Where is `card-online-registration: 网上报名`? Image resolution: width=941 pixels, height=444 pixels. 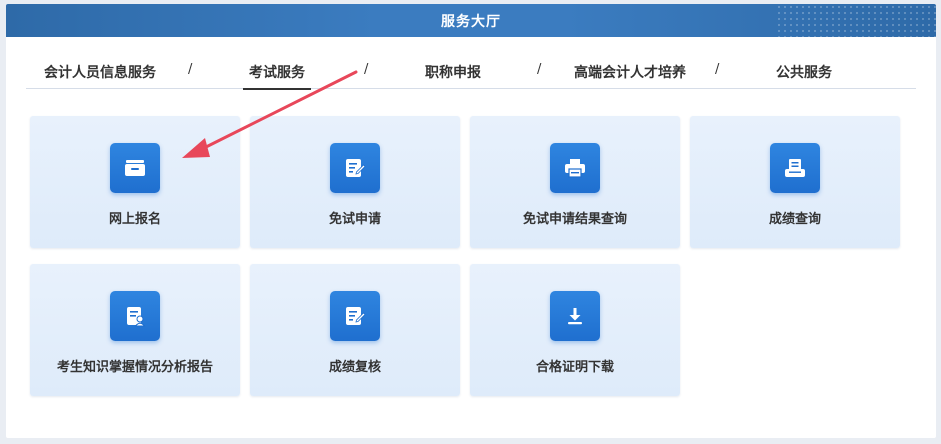 card-online-registration: 网上报名 is located at coordinates (135, 182).